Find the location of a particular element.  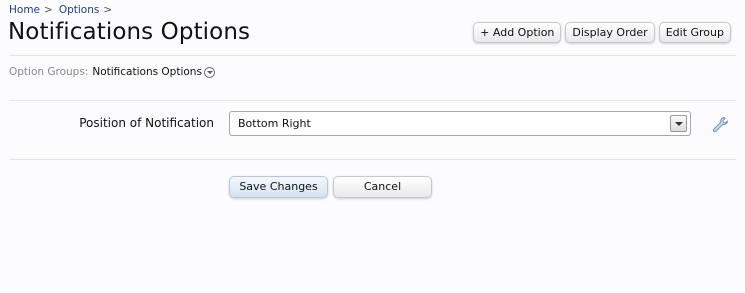

wrench-icon is located at coordinates (720, 125).